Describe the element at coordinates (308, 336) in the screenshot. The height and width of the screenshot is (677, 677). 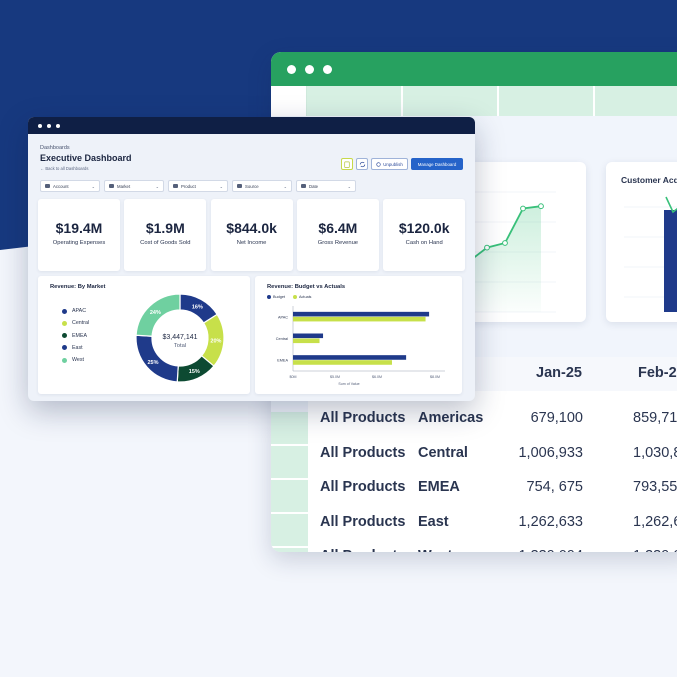
I see `bar-budget-central` at that location.